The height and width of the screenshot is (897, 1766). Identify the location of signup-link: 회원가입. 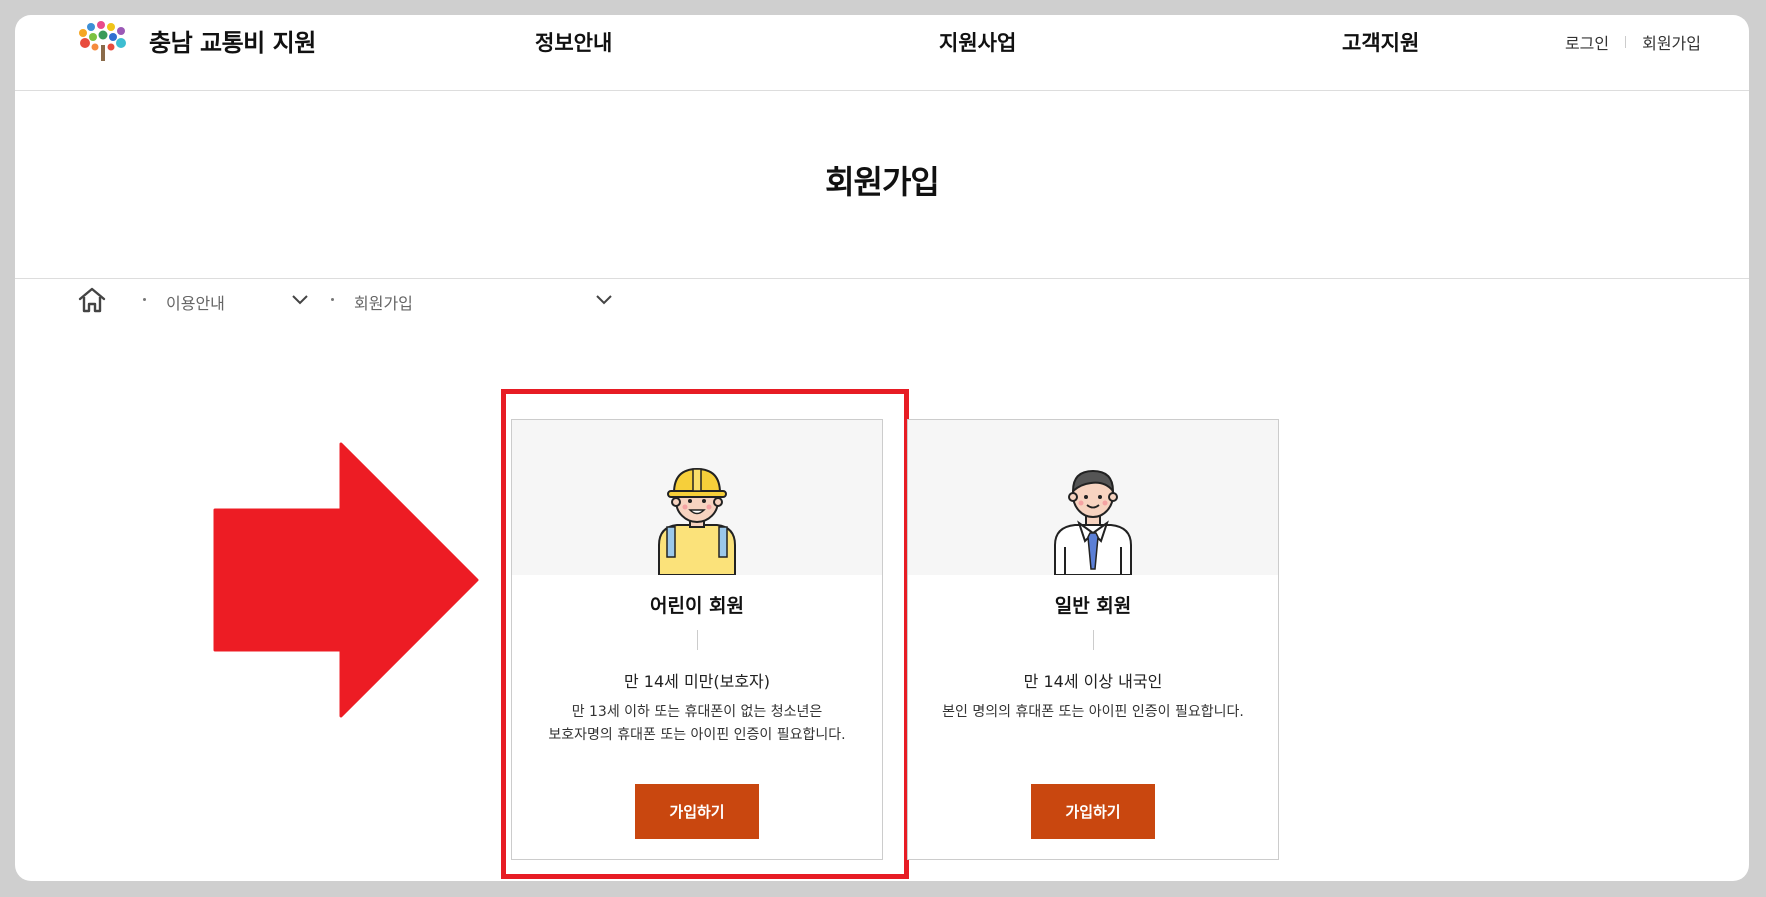
(1671, 42).